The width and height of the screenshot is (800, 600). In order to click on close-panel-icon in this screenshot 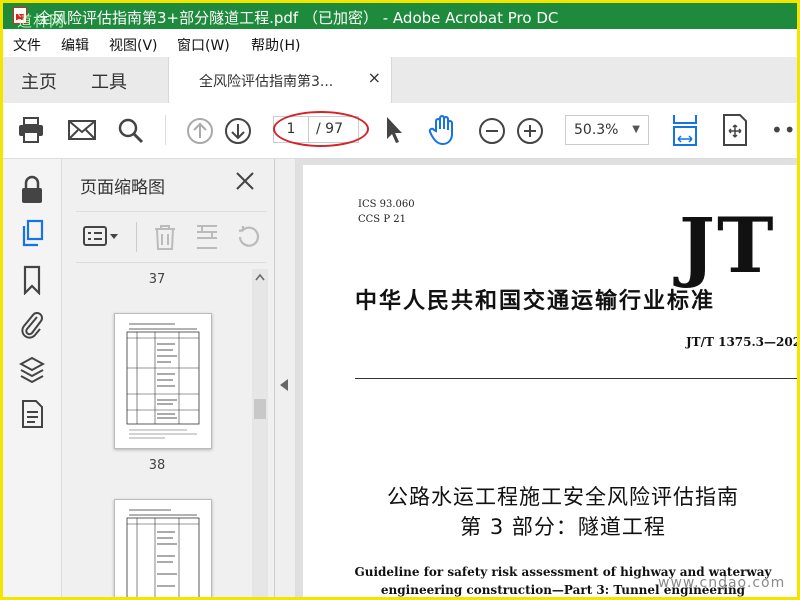, I will do `click(245, 181)`.